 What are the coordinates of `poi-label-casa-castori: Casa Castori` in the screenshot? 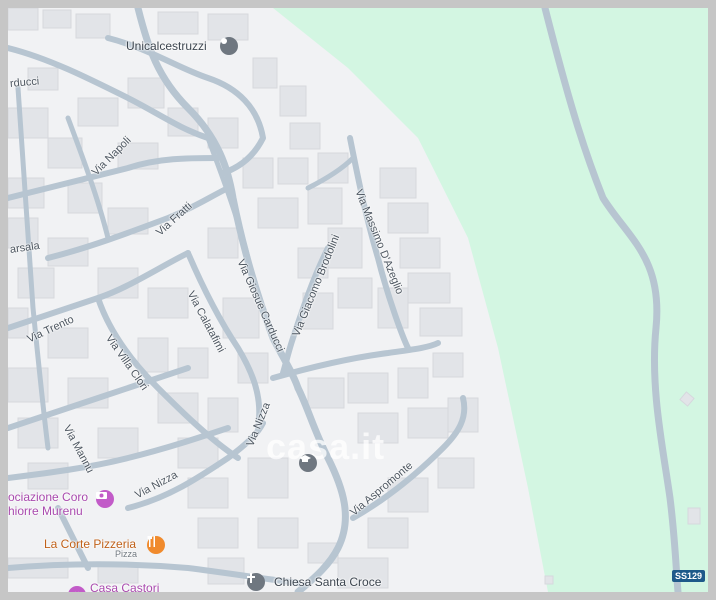 It's located at (124, 586).